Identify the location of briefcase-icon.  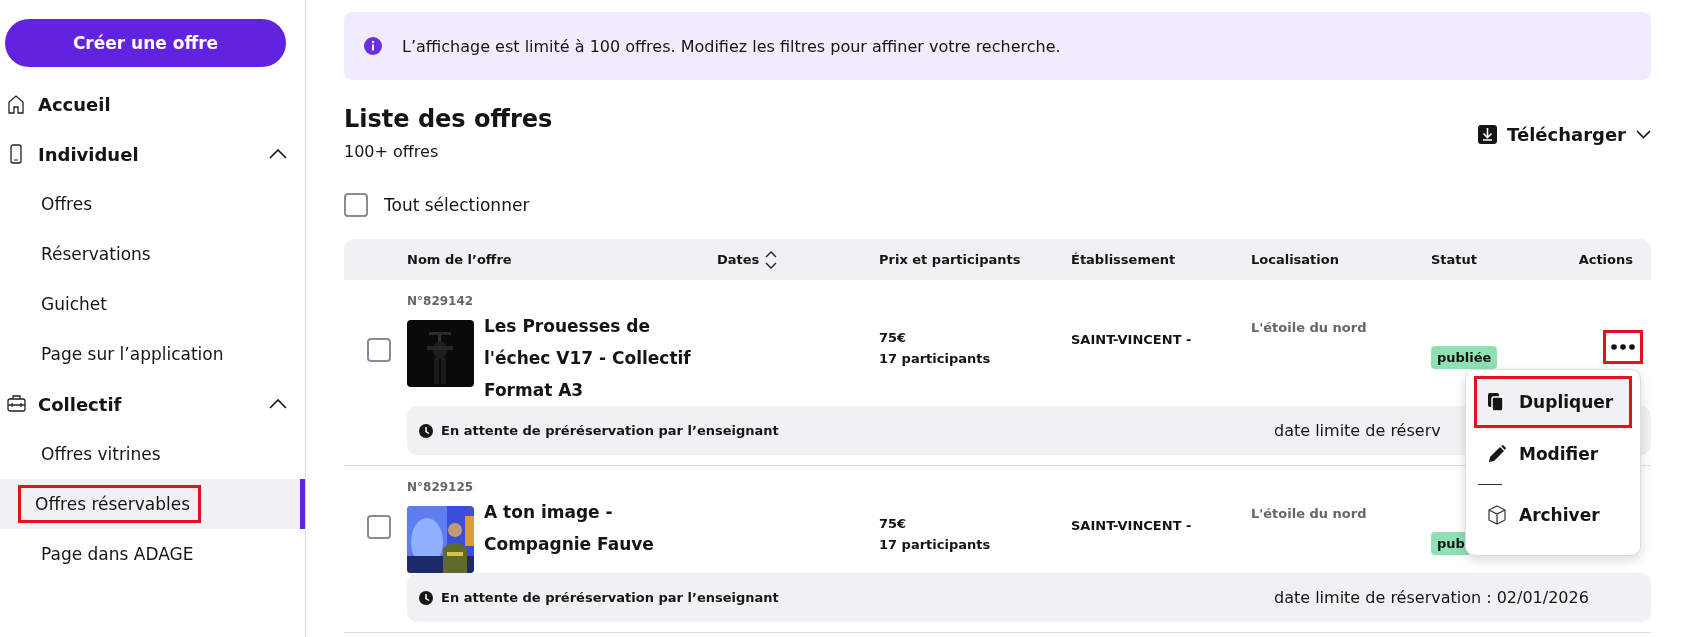
(16, 404).